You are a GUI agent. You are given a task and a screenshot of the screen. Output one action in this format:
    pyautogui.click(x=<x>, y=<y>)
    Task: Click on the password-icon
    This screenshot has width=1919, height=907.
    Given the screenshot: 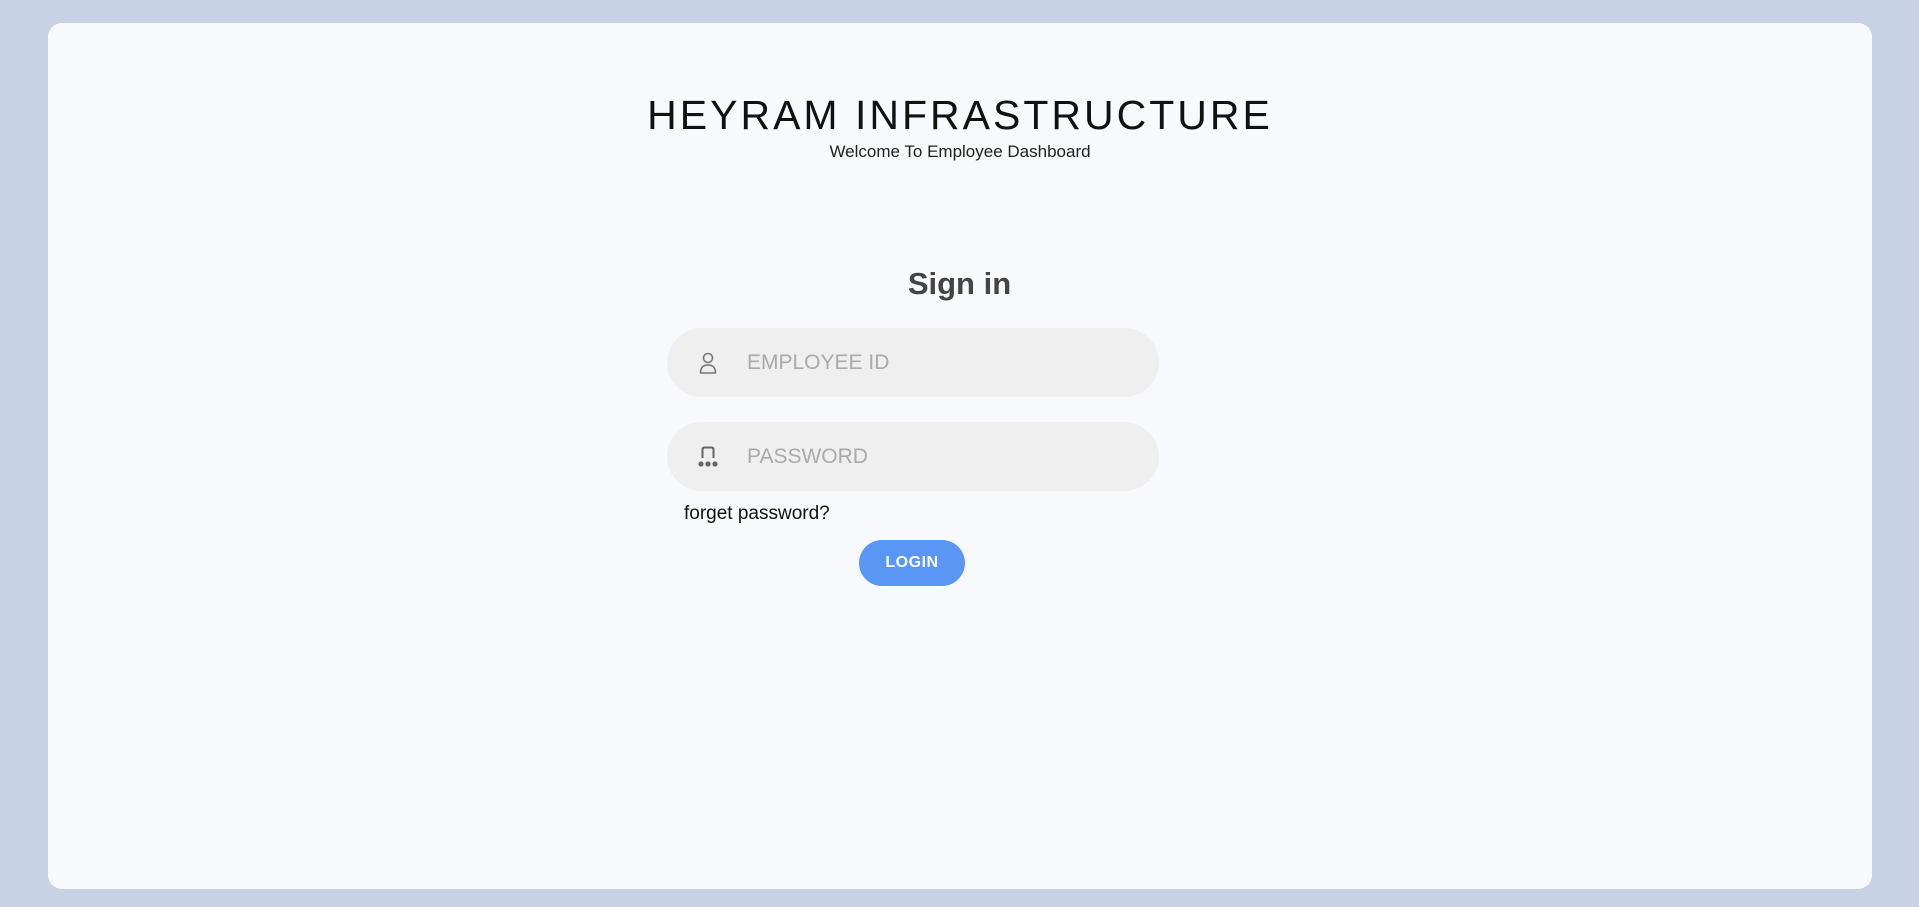 What is the action you would take?
    pyautogui.click(x=708, y=457)
    